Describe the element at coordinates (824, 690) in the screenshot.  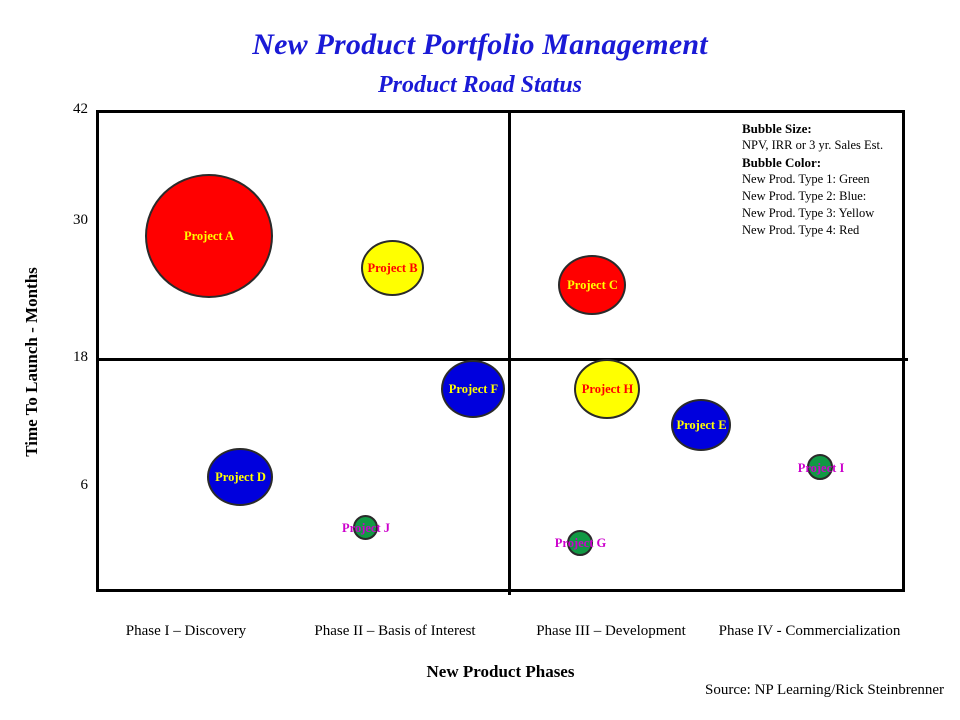
I see `source-note: Source: NP Learning/Rick Steinbrenner` at that location.